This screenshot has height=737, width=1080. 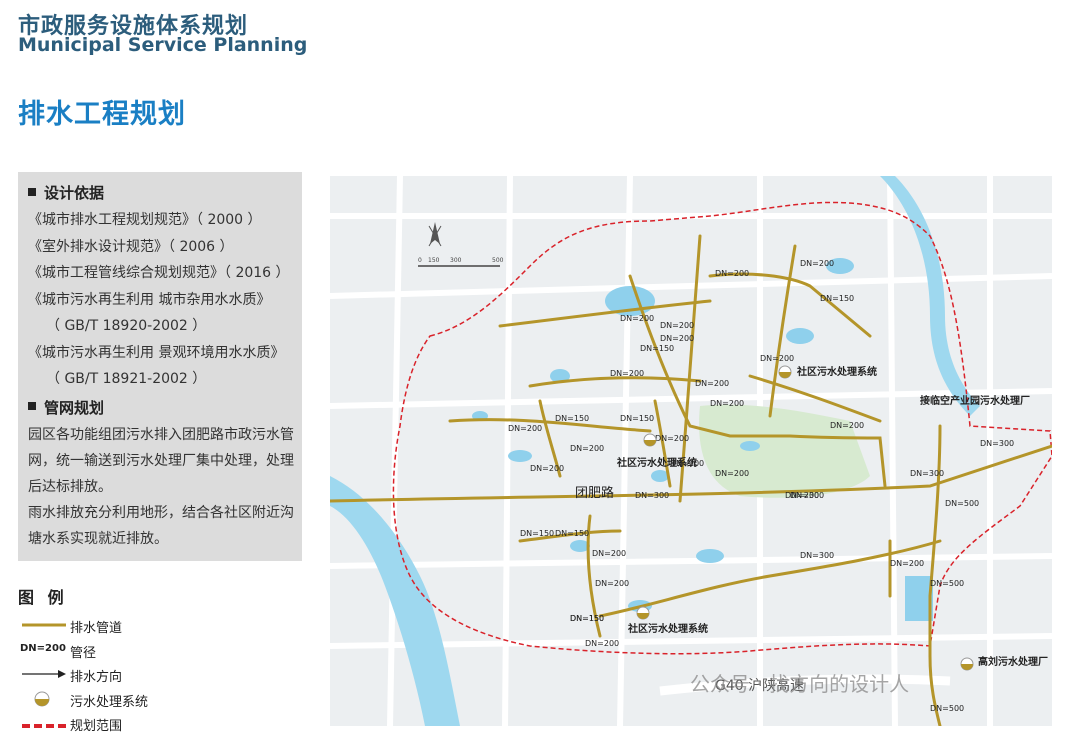 I want to click on legend-label: 排水方向, so click(x=96, y=677).